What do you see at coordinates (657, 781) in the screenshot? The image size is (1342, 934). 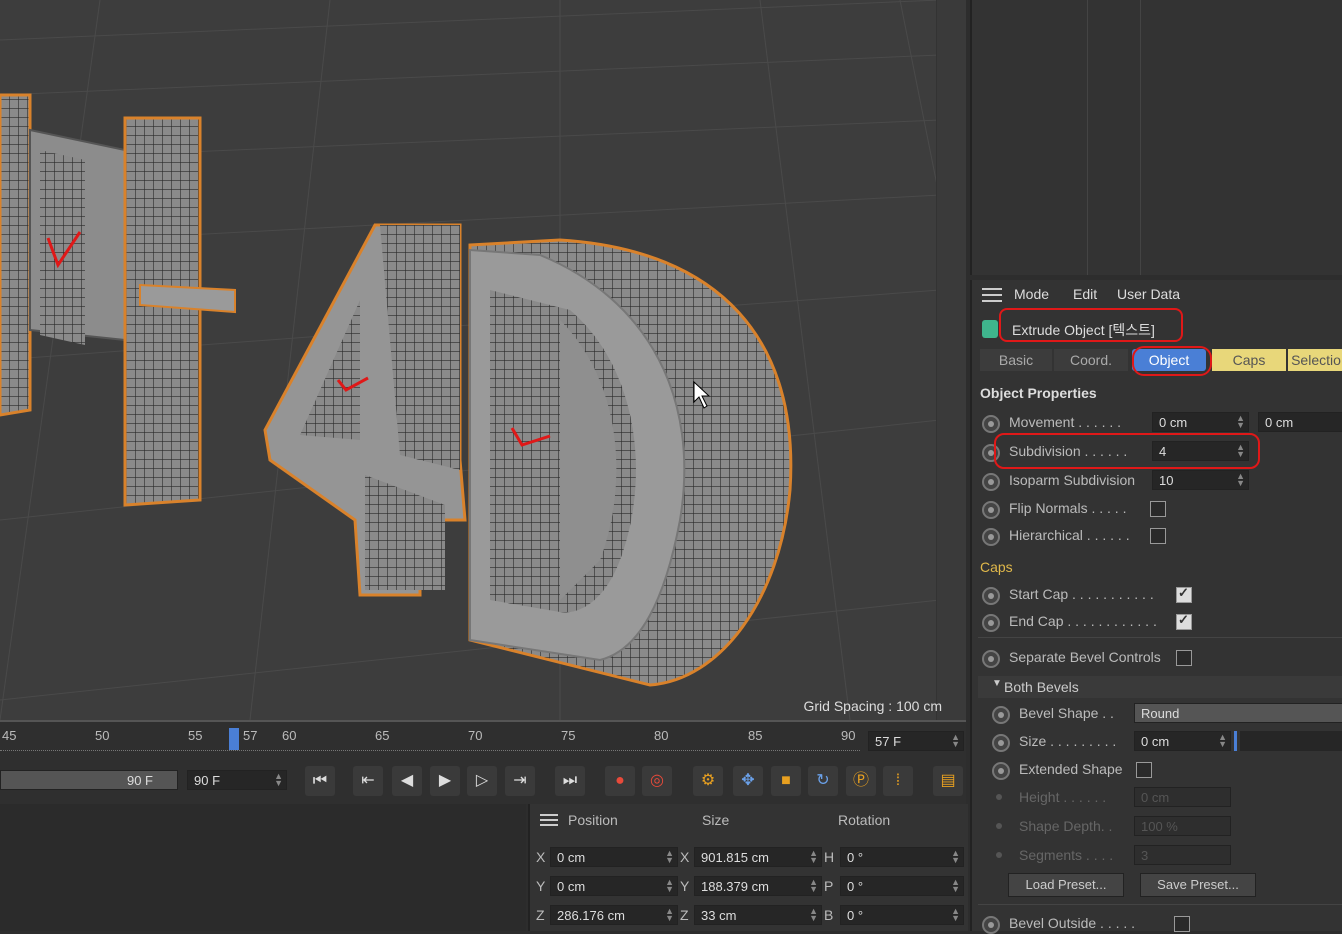 I see `autokey-icon: ◎` at bounding box center [657, 781].